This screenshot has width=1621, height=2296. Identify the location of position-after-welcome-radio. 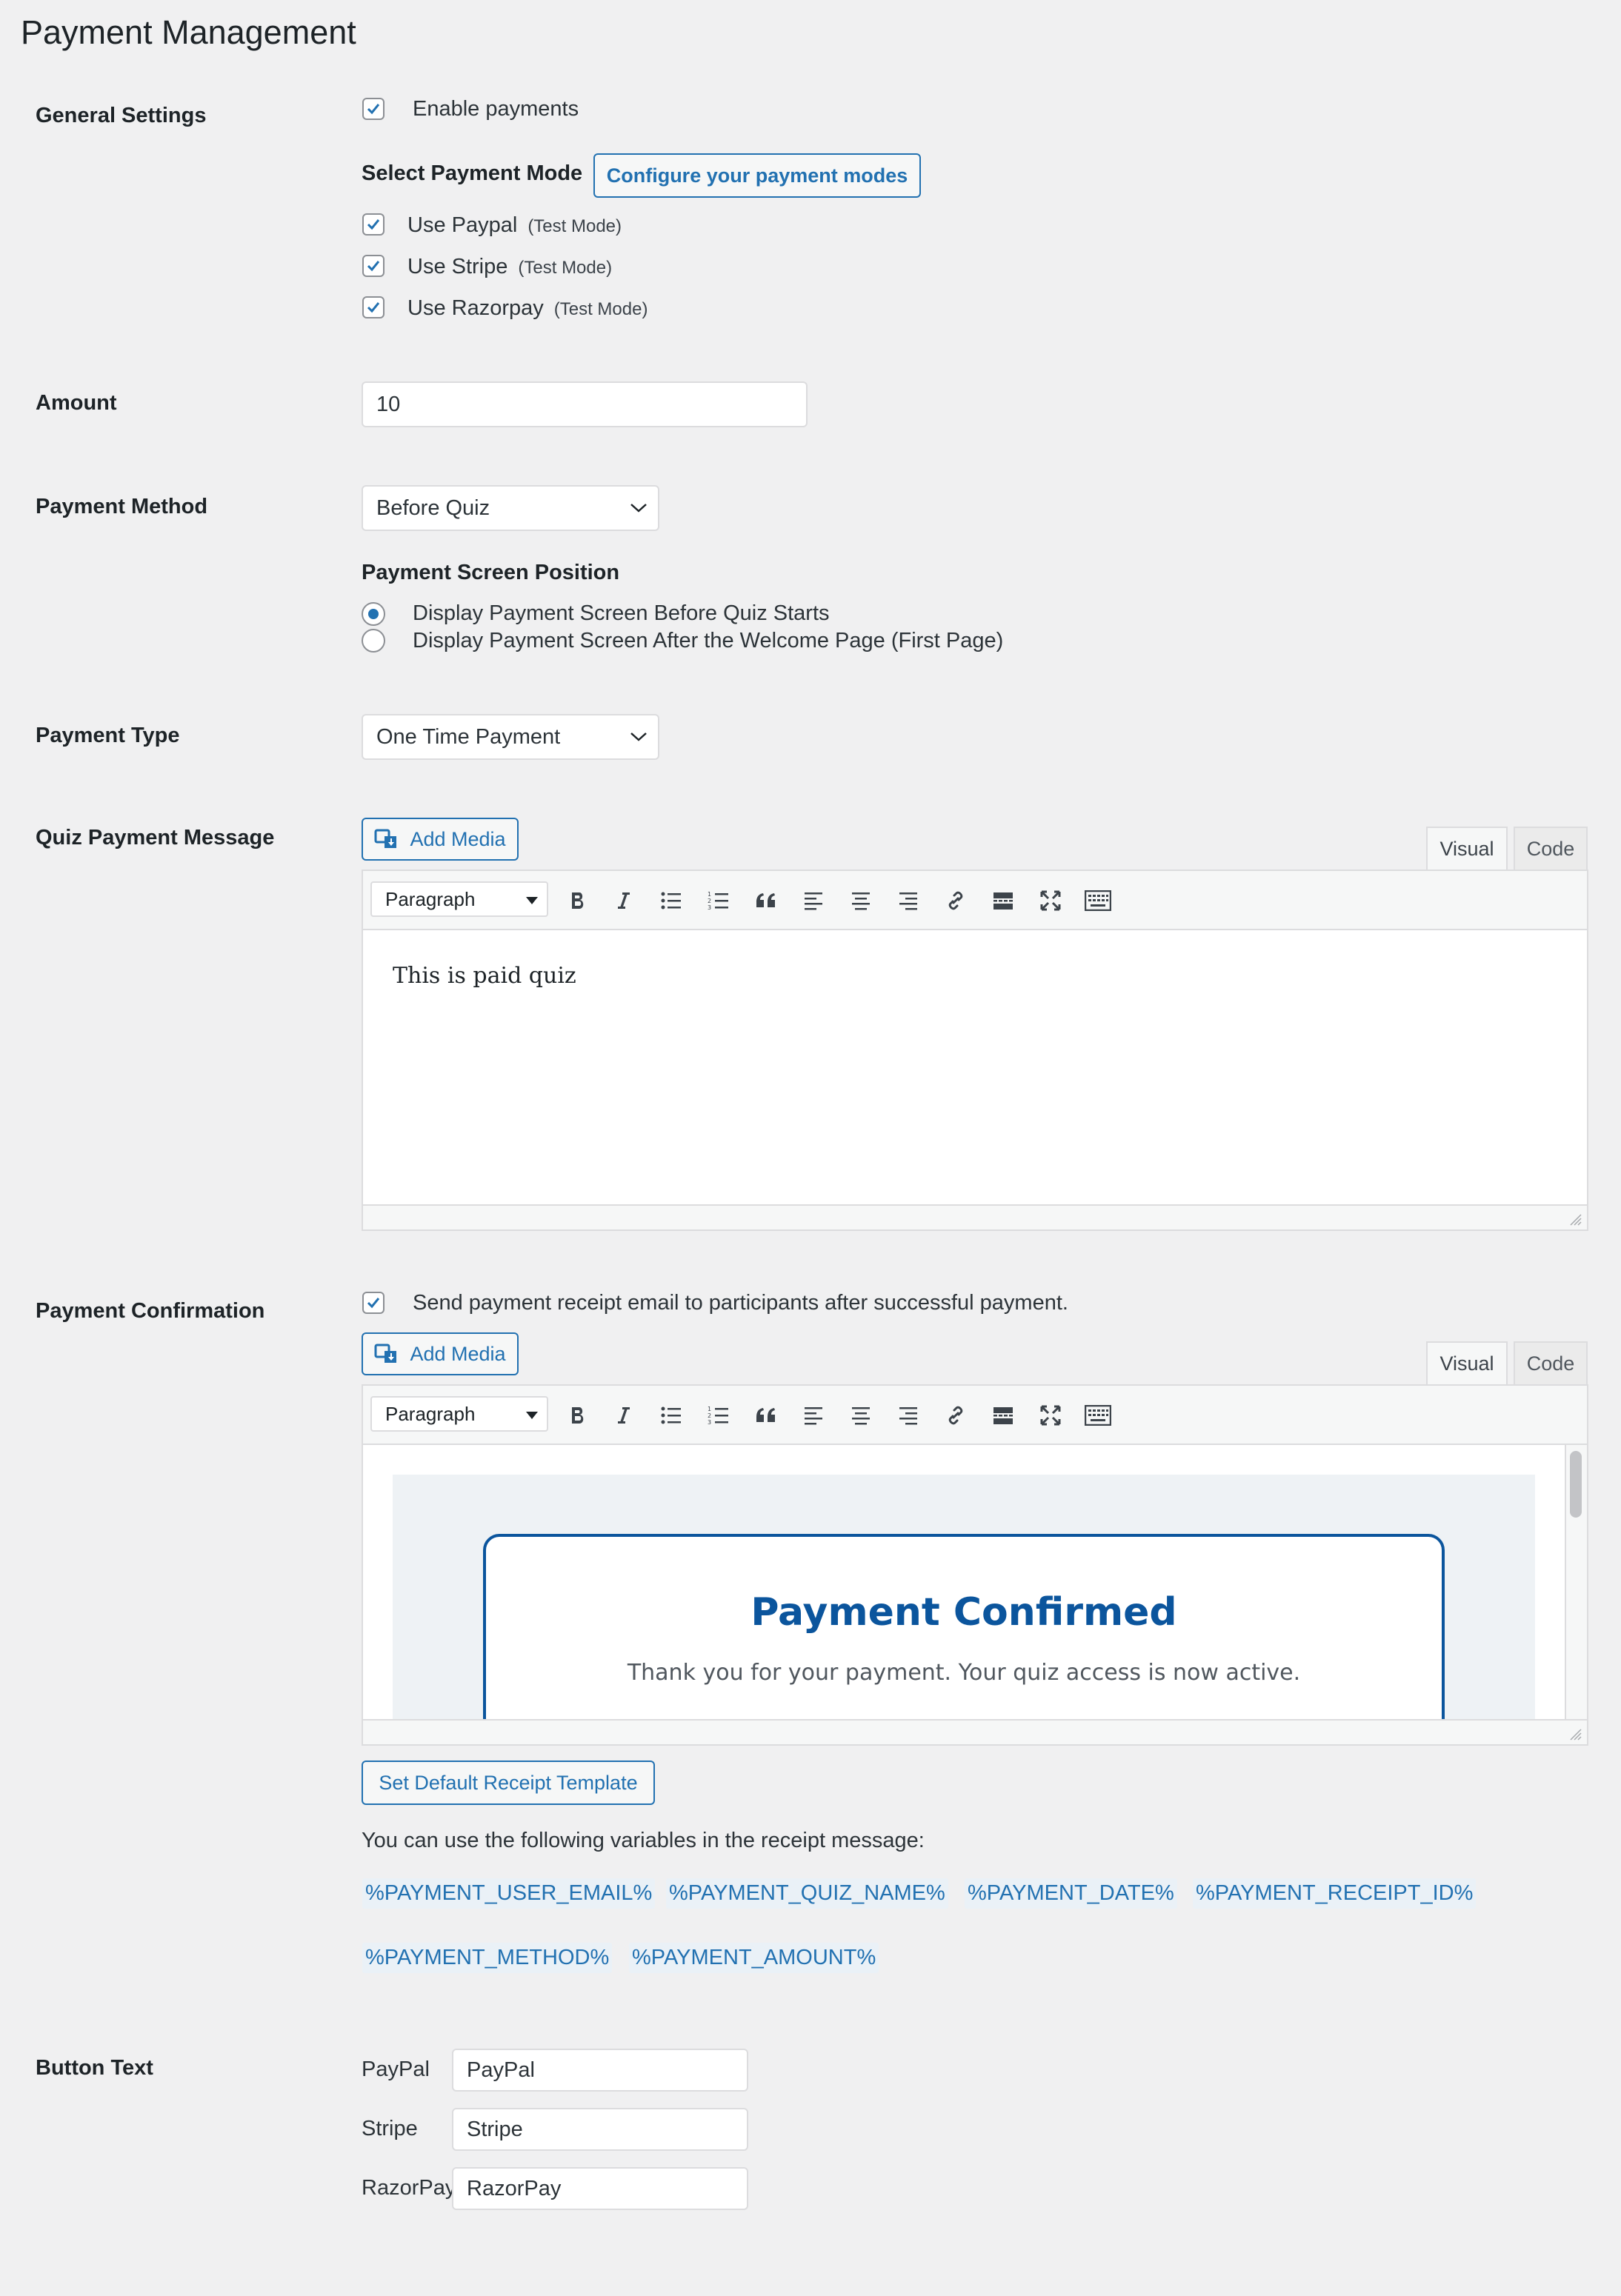
(374, 641).